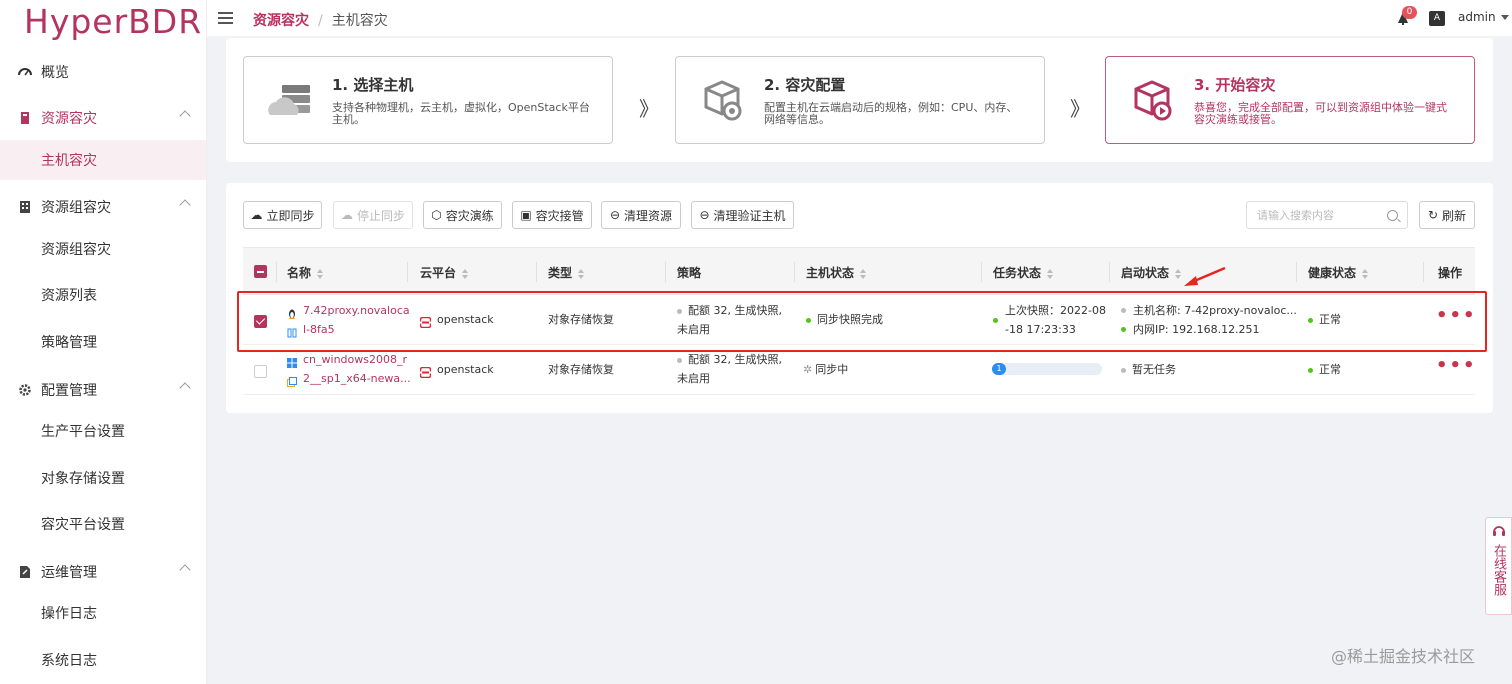  What do you see at coordinates (462, 215) in the screenshot?
I see `dr-drill-button: ⬡ 容灾演练` at bounding box center [462, 215].